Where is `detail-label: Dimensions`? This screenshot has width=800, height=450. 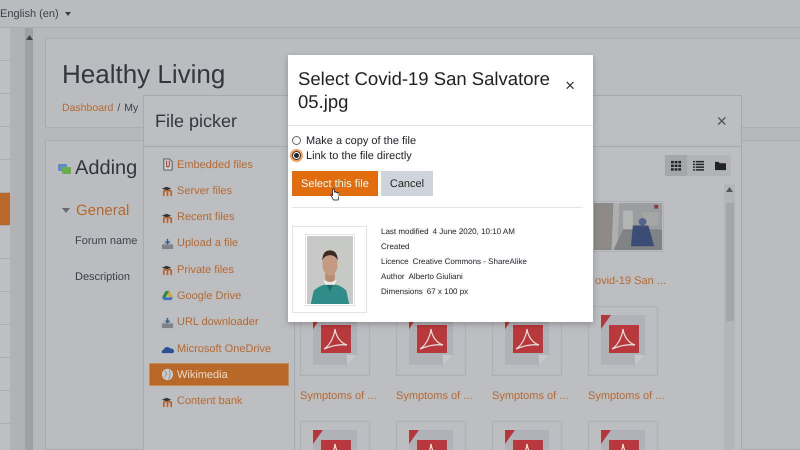
detail-label: Dimensions is located at coordinates (402, 291).